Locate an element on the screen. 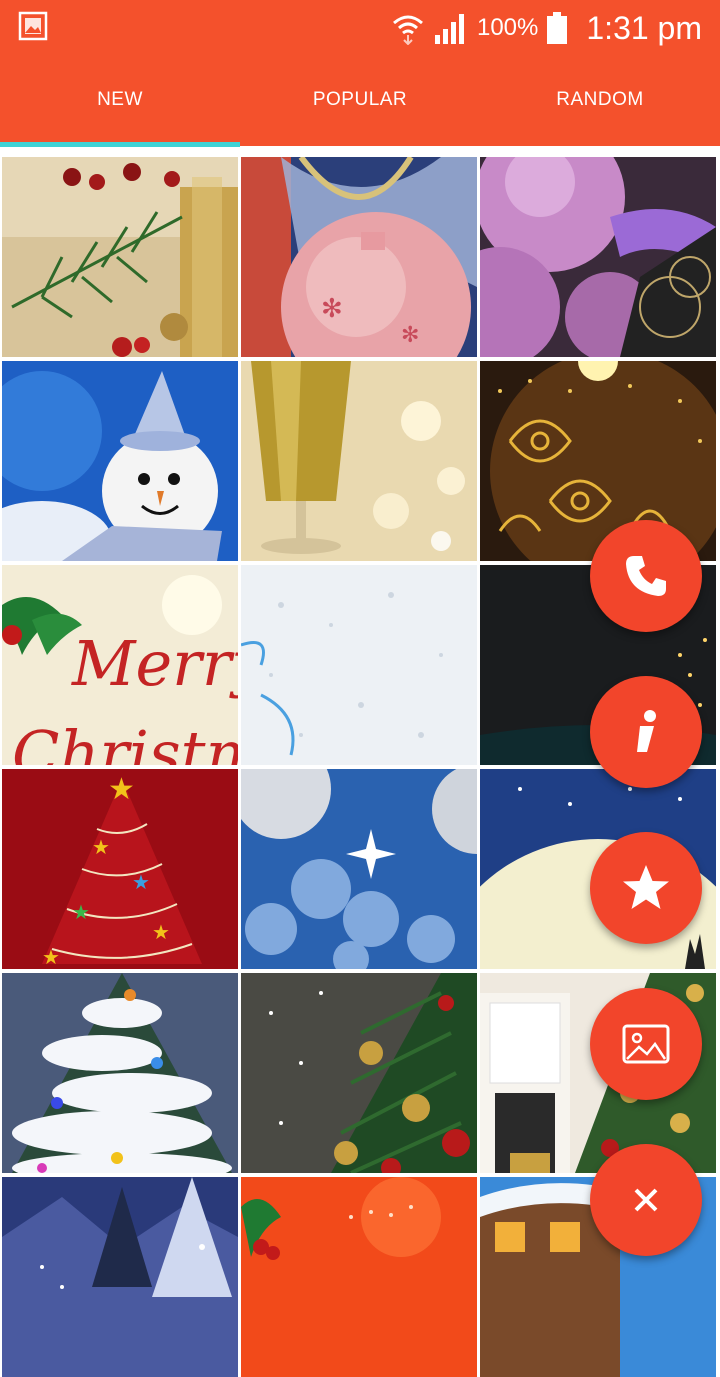  snow-texture-thumbnail is located at coordinates (359, 665).